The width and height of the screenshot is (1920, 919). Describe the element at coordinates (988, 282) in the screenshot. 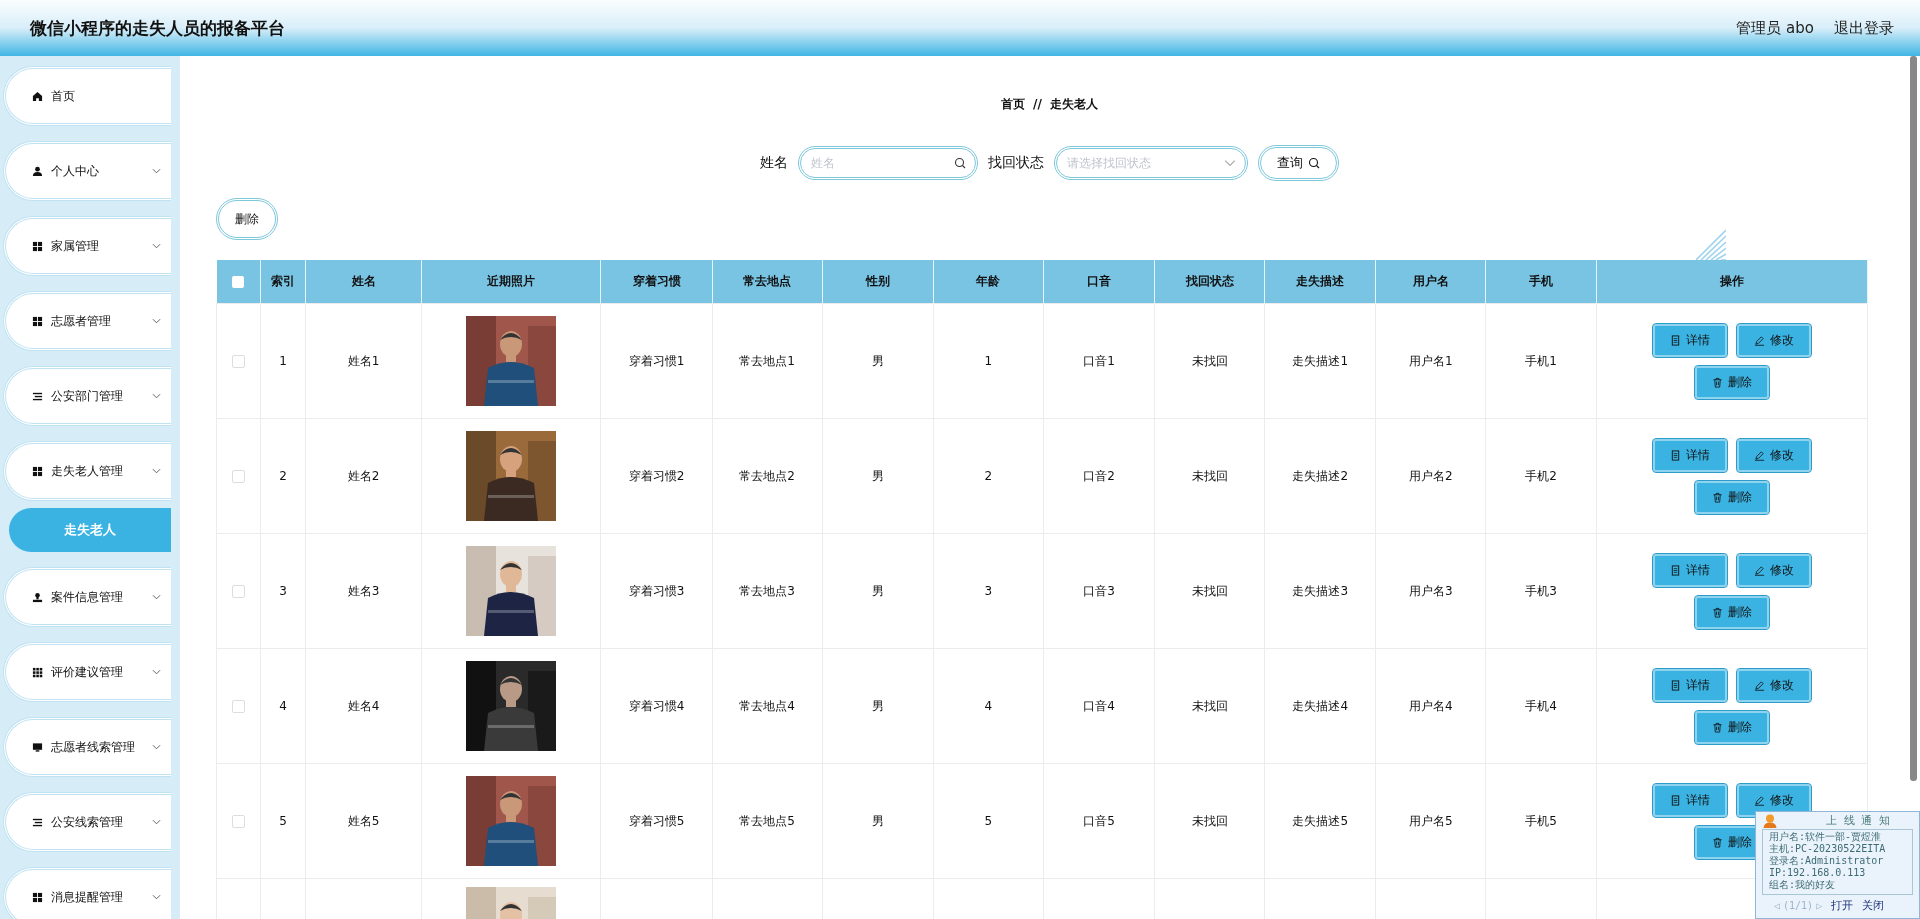

I see `column-header: 年龄` at that location.